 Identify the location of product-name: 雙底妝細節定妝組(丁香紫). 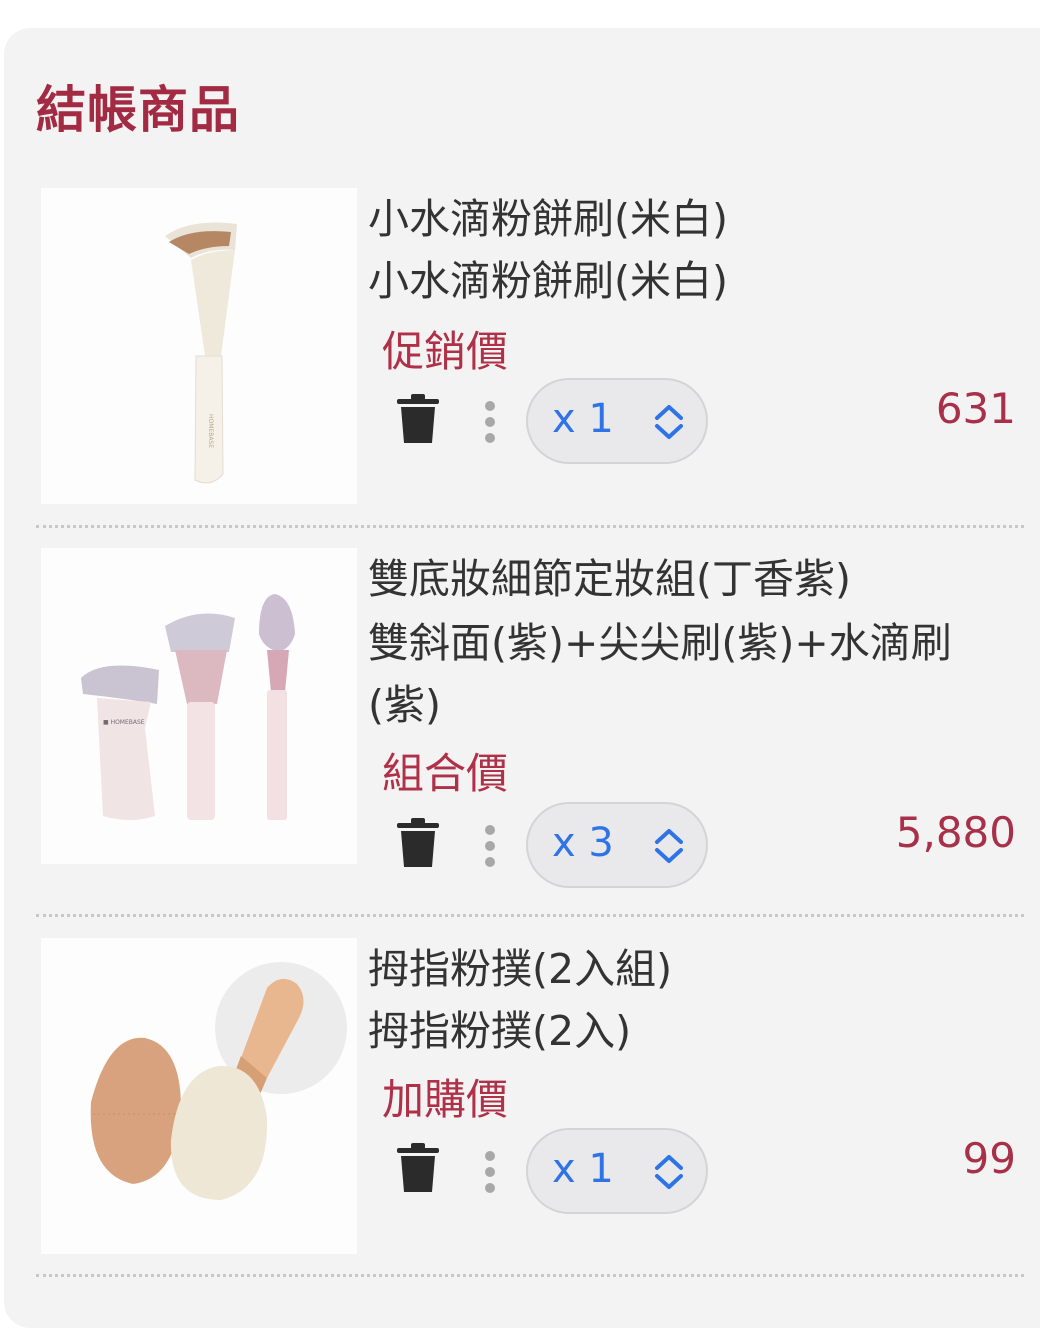
(609, 579).